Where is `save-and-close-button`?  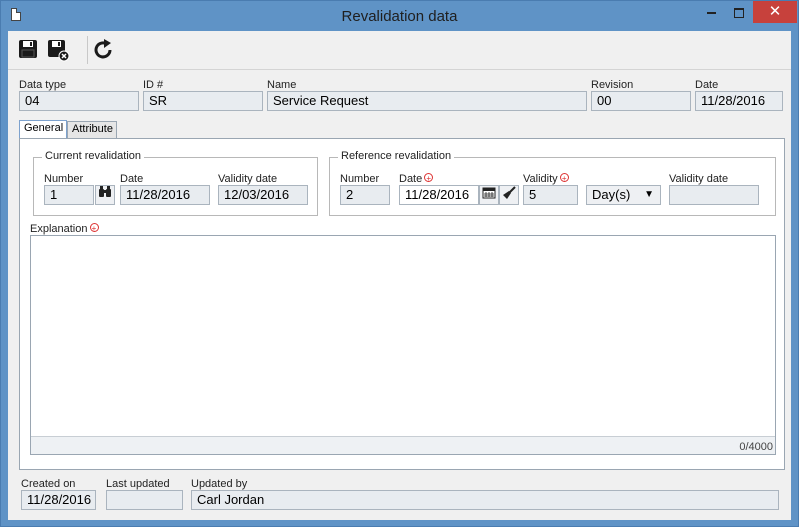
save-and-close-button is located at coordinates (58, 50).